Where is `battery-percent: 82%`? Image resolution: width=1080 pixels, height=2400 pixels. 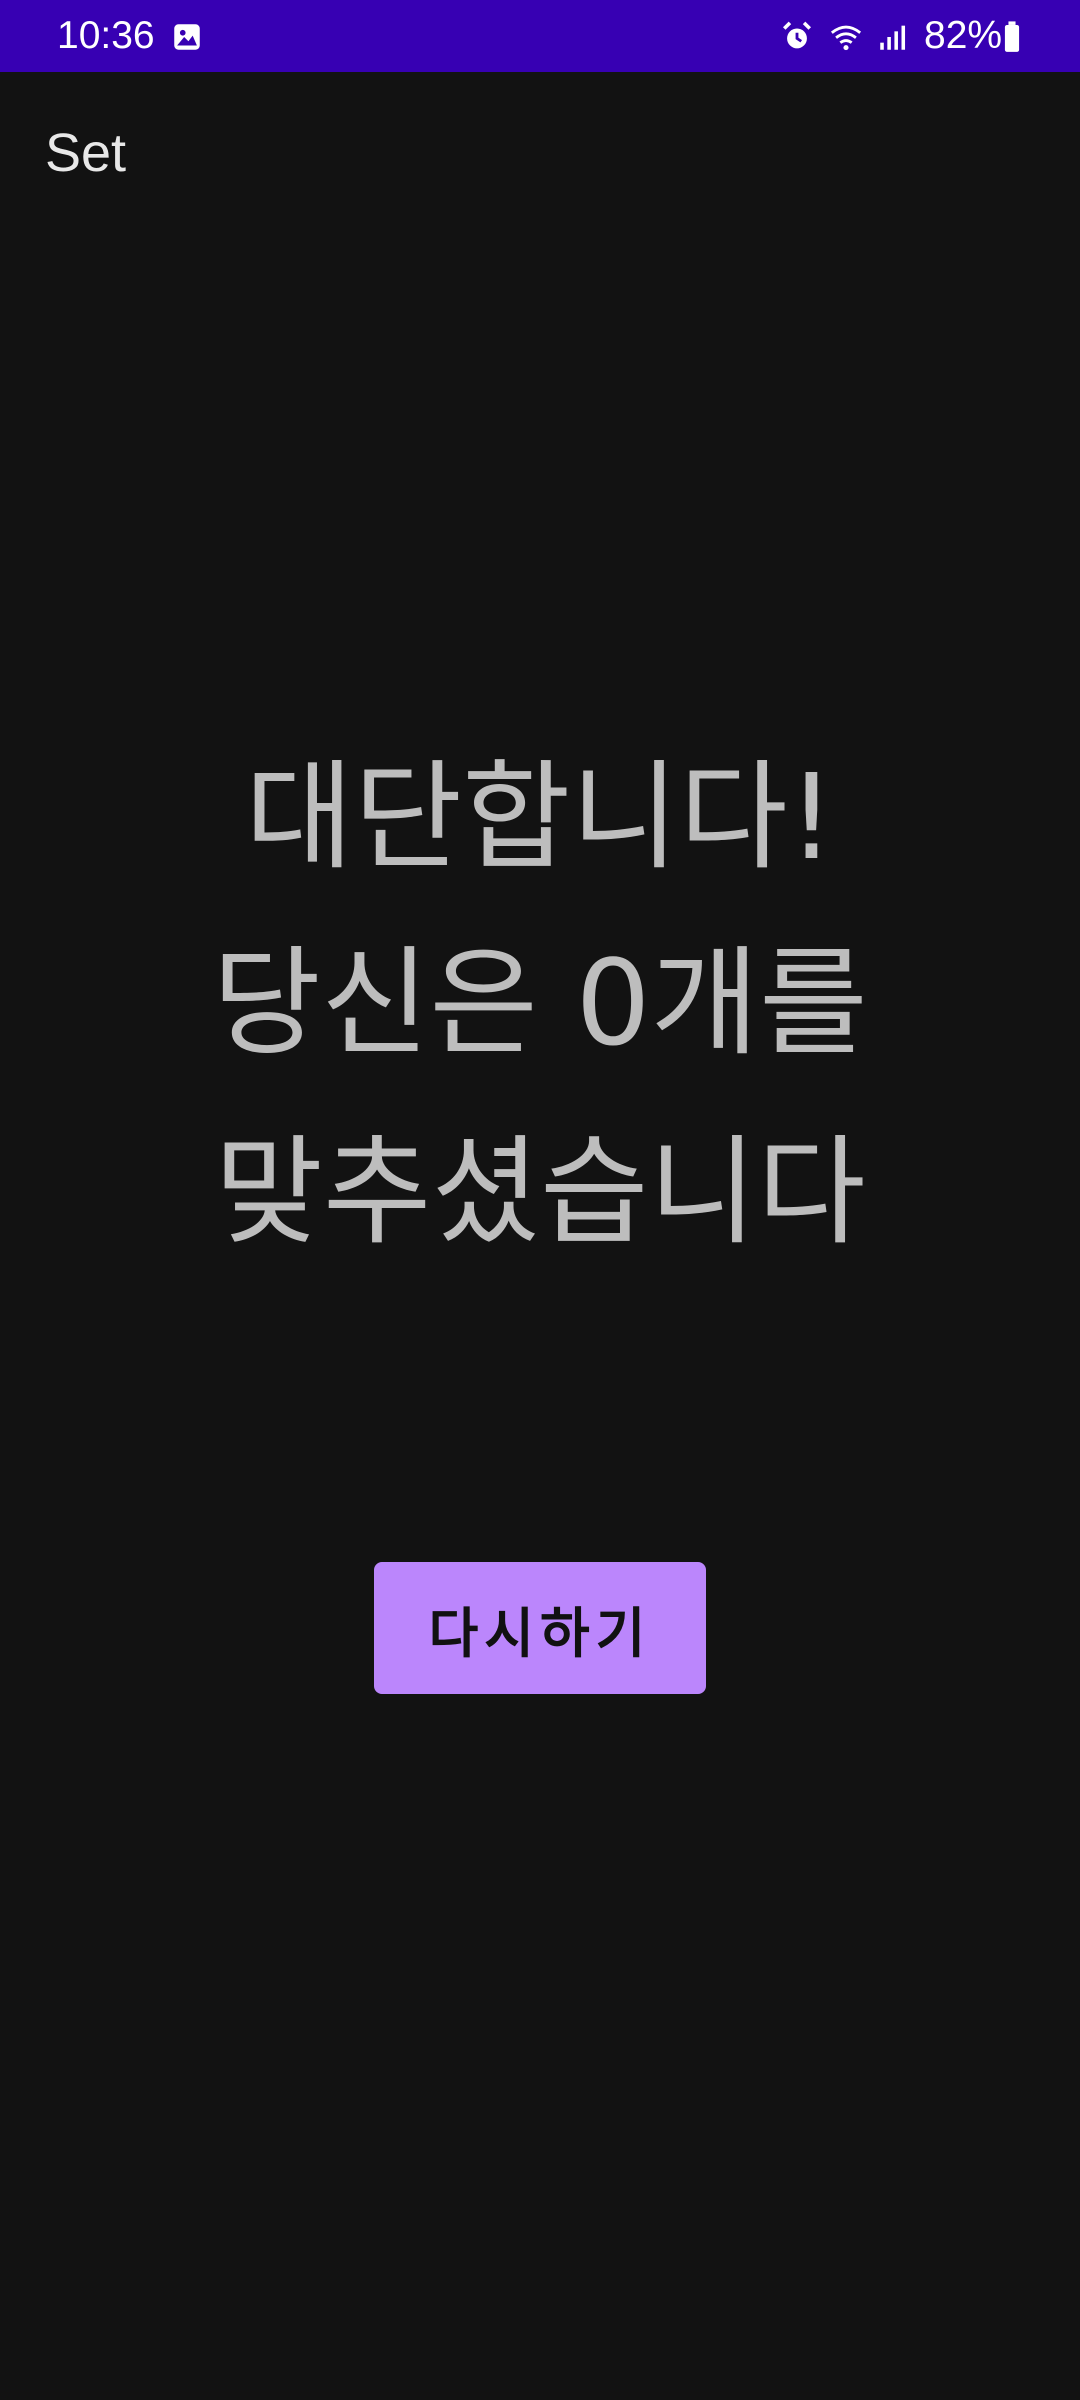
battery-percent: 82% is located at coordinates (963, 35).